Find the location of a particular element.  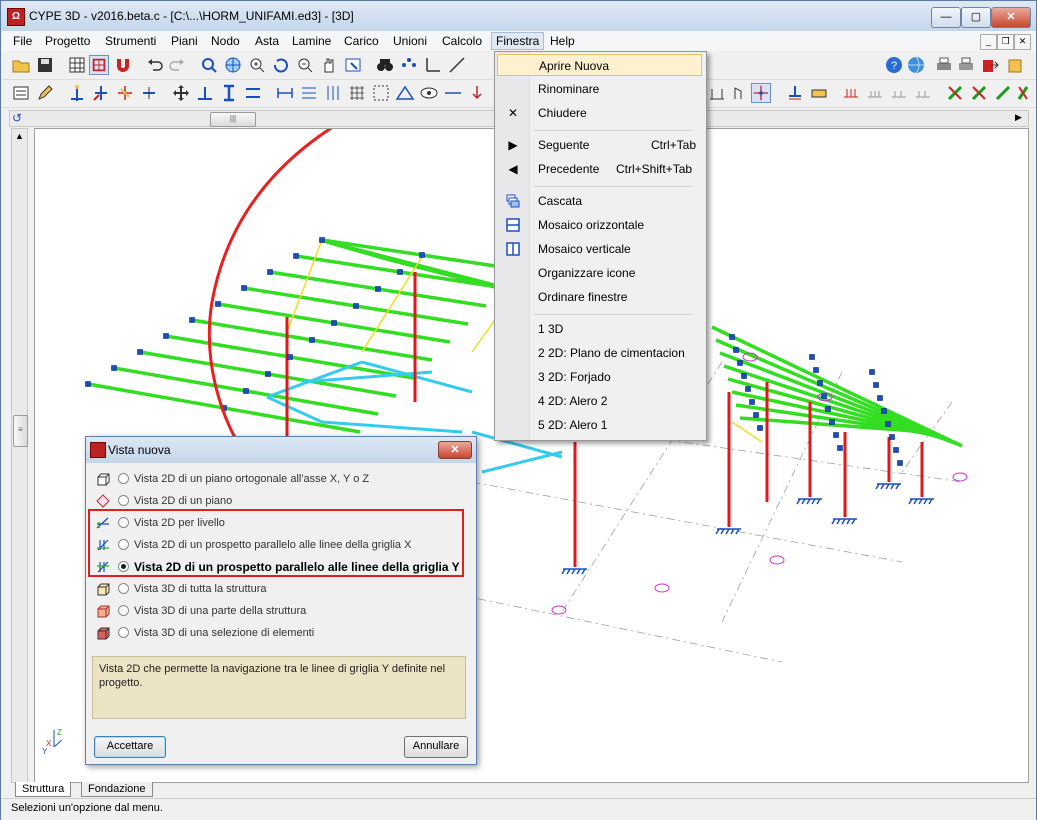

vertical-scroll-thumb: ≡ is located at coordinates (20, 431).